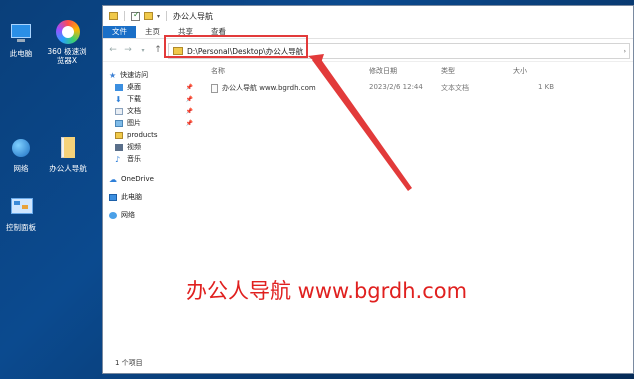 The image size is (634, 379). What do you see at coordinates (113, 179) in the screenshot?
I see `cloud-icon: ☁` at bounding box center [113, 179].